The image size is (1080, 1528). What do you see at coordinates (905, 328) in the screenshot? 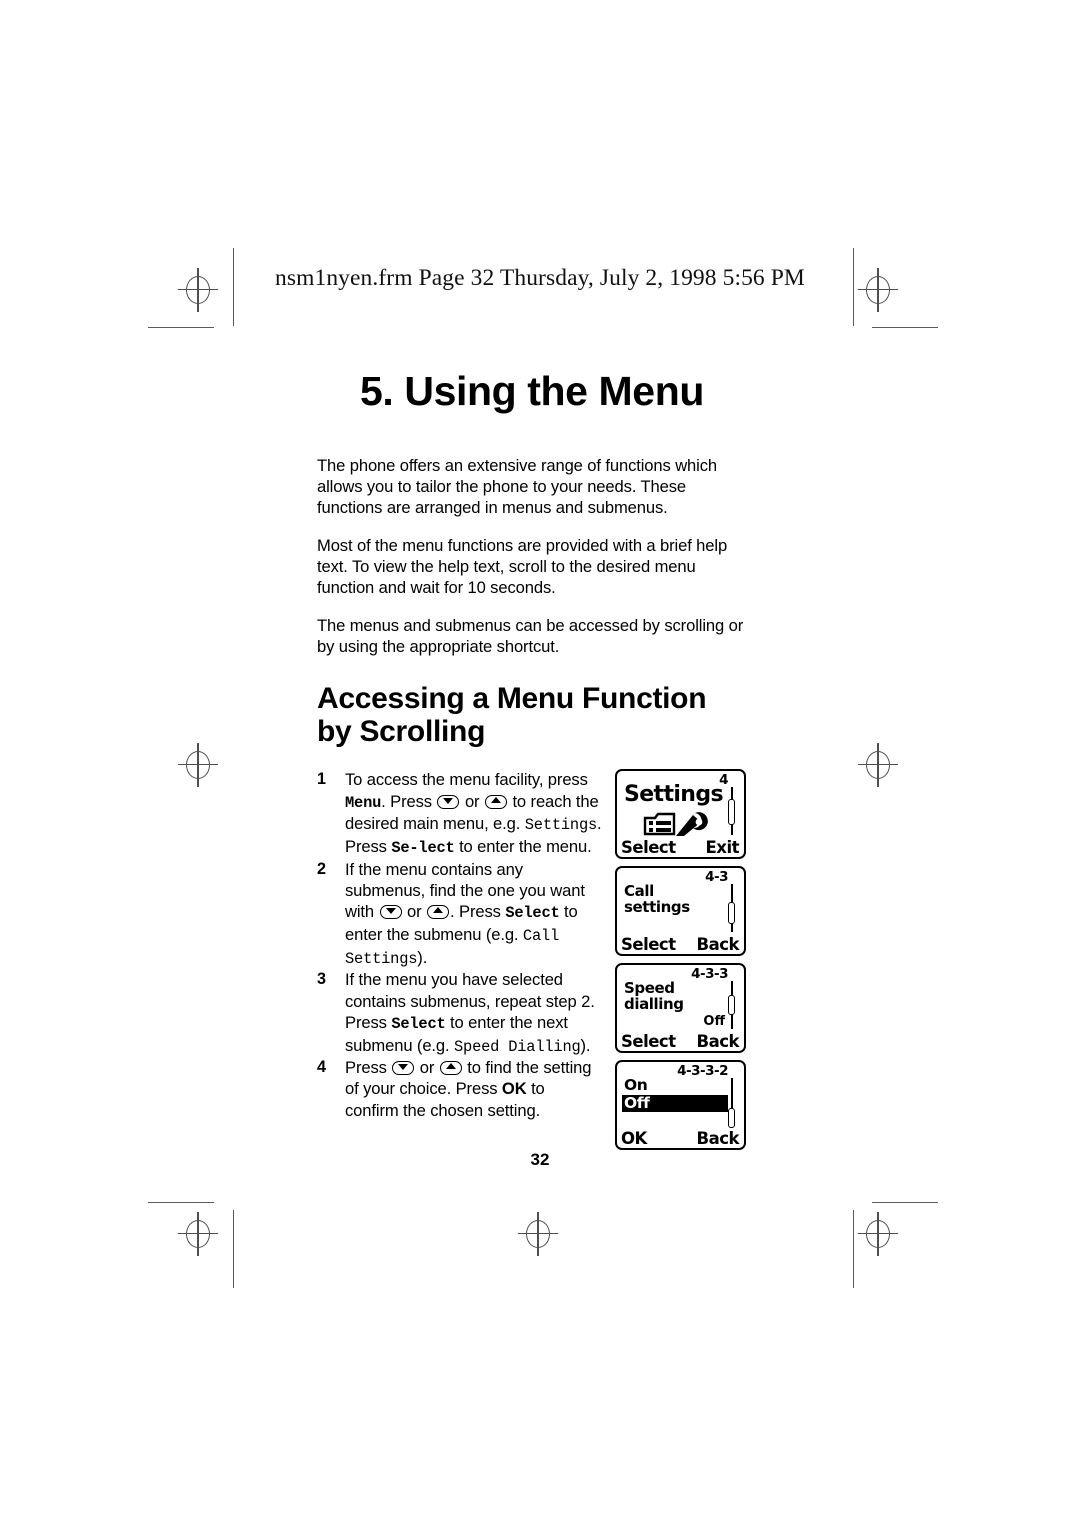
I see `crop-mark-top-right-horizontal` at bounding box center [905, 328].